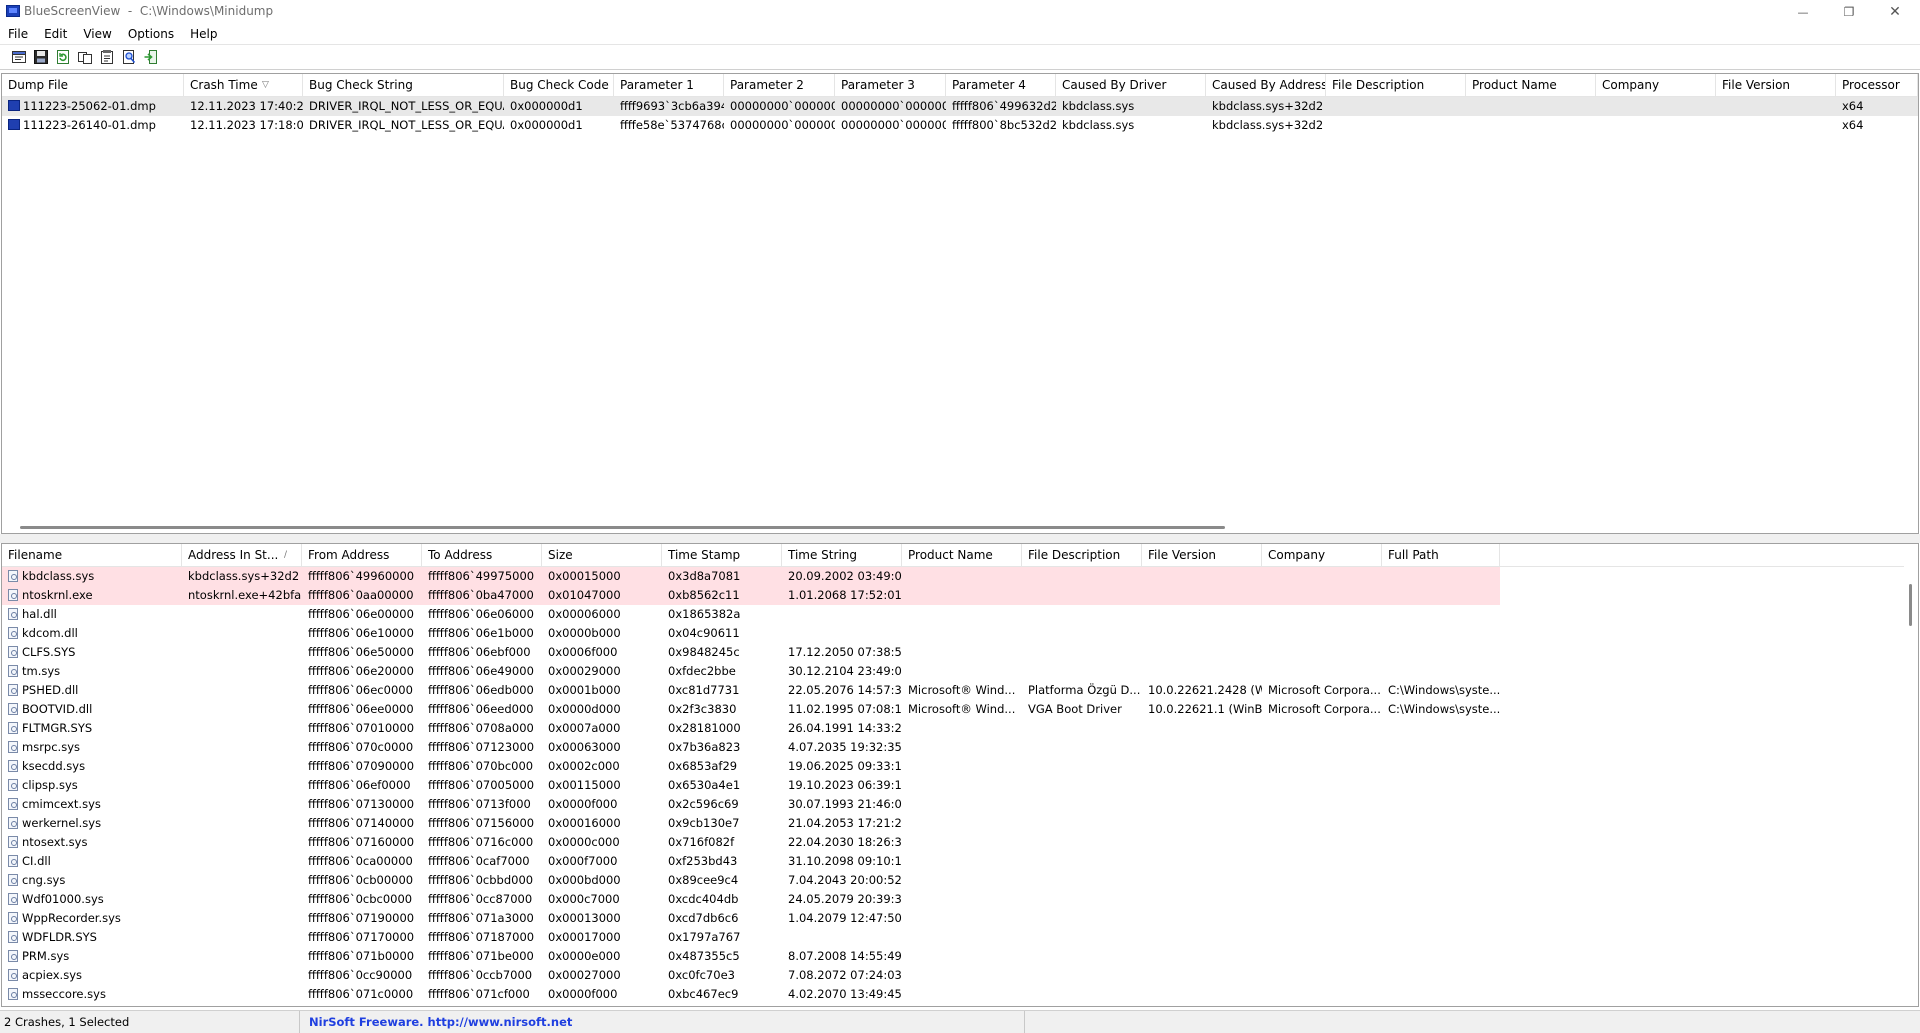 The height and width of the screenshot is (1033, 1920). Describe the element at coordinates (245, 595) in the screenshot. I see `address-in-stack-cell: ntoskrnl.exe+42bfa9` at that location.